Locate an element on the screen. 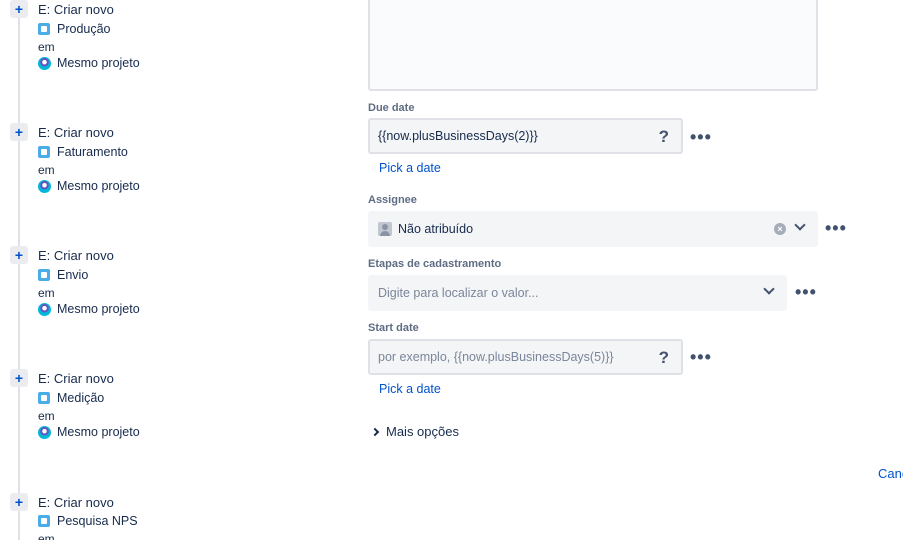 This screenshot has width=903, height=540. description-textarea is located at coordinates (593, 45).